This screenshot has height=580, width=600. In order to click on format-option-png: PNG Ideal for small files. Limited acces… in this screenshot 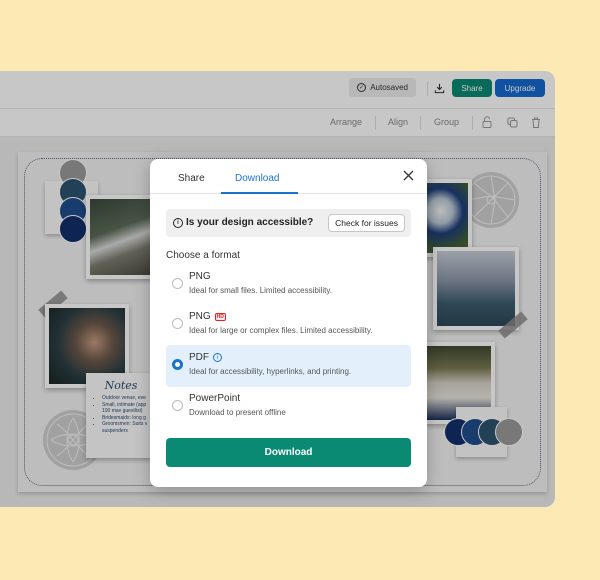, I will do `click(288, 285)`.